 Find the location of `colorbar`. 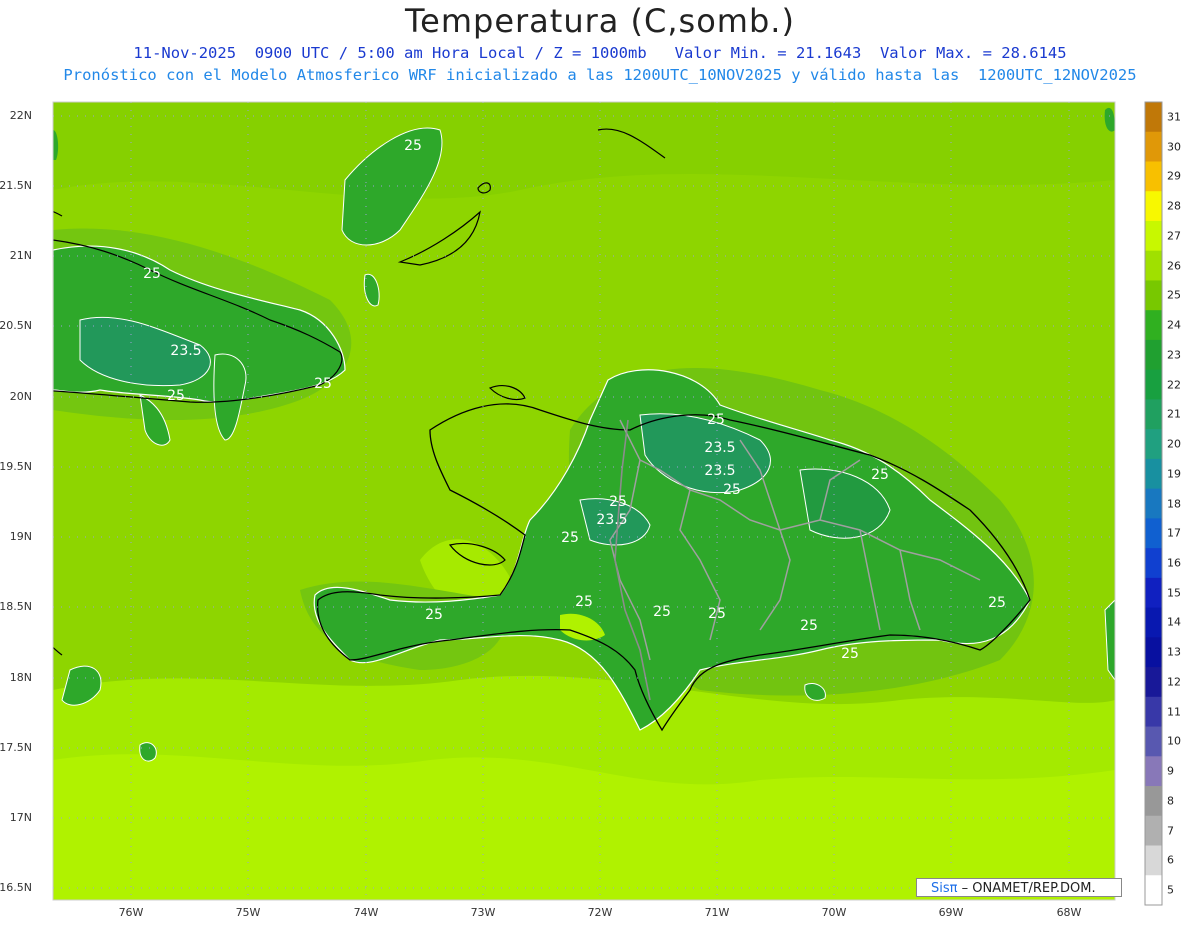

colorbar is located at coordinates (1153, 503).